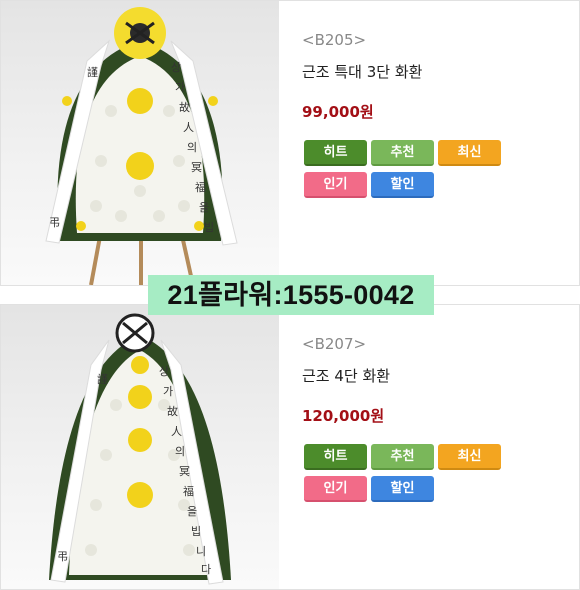 The width and height of the screenshot is (580, 590). Describe the element at coordinates (334, 344) in the screenshot. I see `product-code: <B207>` at that location.